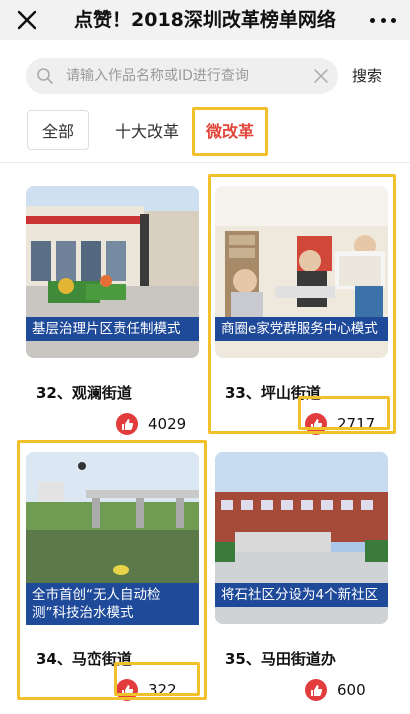 This screenshot has width=410, height=714. What do you see at coordinates (280, 659) in the screenshot?
I see `card-title: 35、马田街道办` at bounding box center [280, 659].